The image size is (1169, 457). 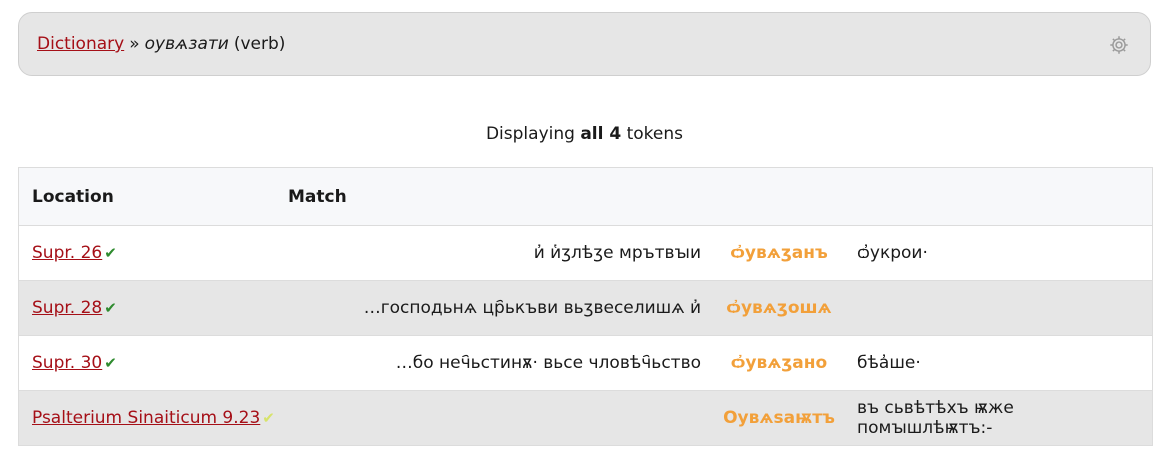 I want to click on summary-count: all 4, so click(x=601, y=134).